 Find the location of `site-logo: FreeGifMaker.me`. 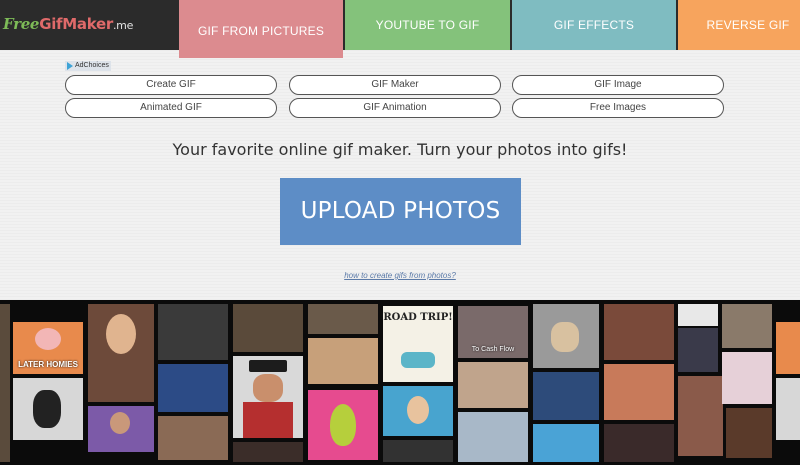

site-logo: FreeGifMaker.me is located at coordinates (68, 24).